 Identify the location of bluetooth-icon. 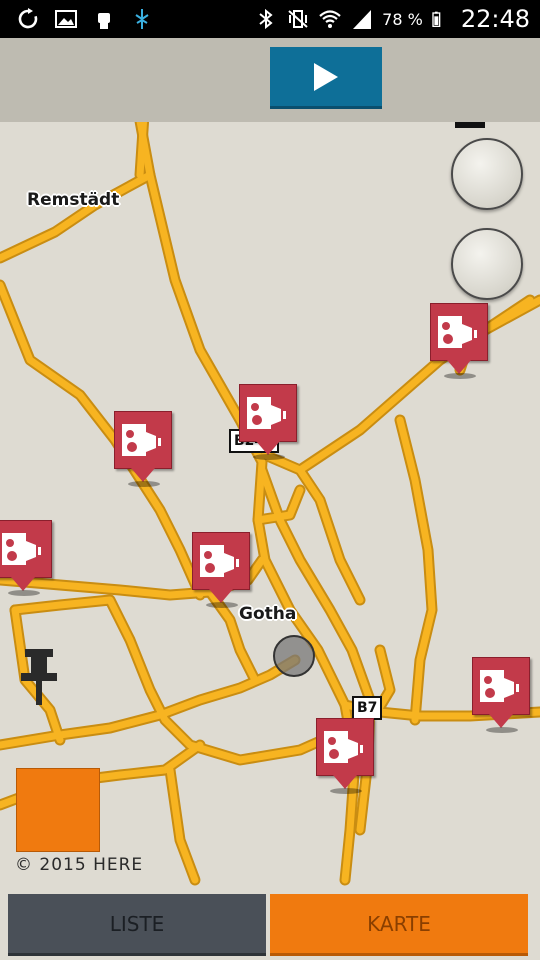
(266, 19).